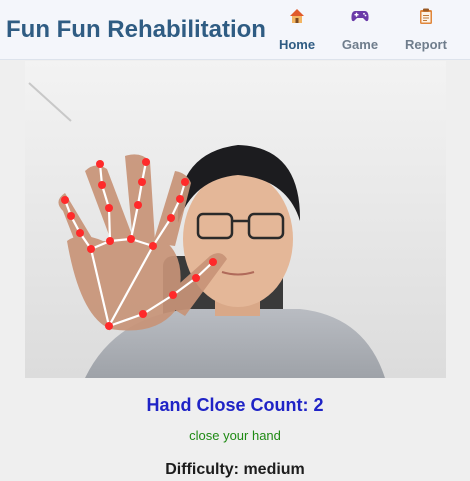  I want to click on nav-home: Home, so click(297, 32).